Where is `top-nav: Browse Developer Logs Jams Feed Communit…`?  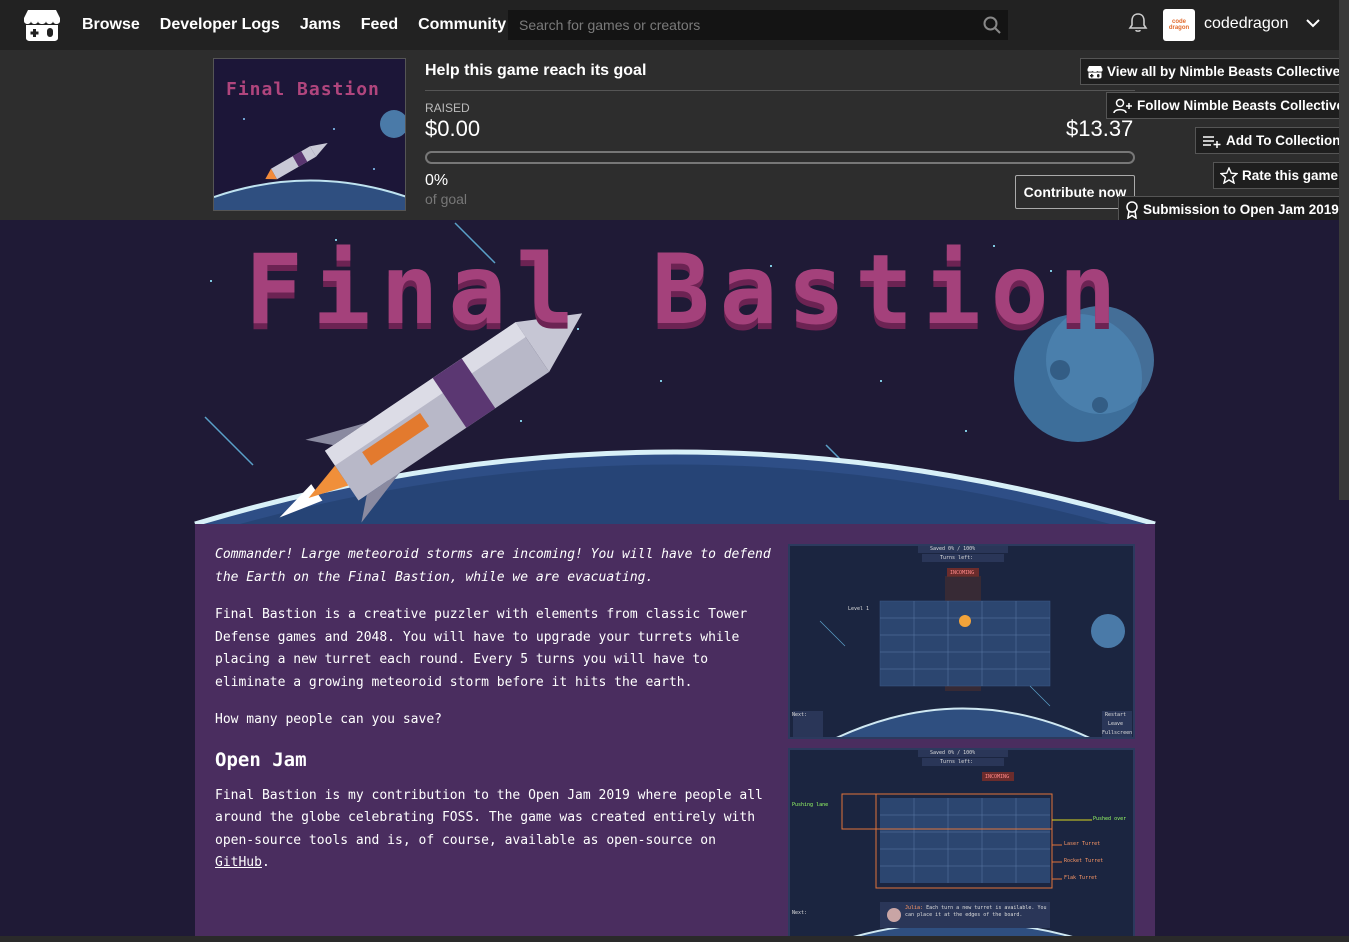
top-nav: Browse Developer Logs Jams Feed Communit… is located at coordinates (674, 25).